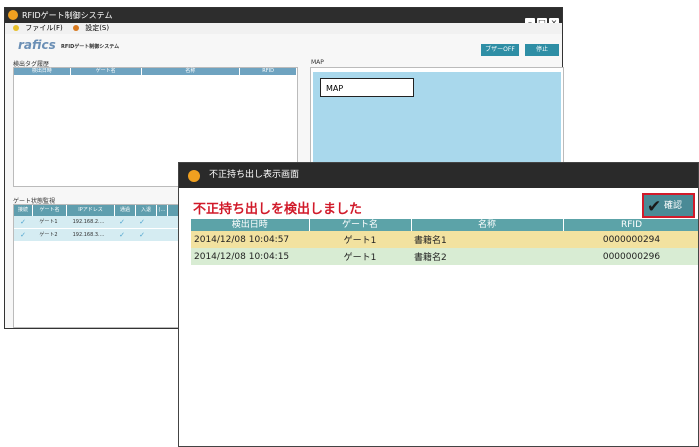  What do you see at coordinates (42, 71) in the screenshot?
I see `history-col-datetime: 検出日時` at bounding box center [42, 71].